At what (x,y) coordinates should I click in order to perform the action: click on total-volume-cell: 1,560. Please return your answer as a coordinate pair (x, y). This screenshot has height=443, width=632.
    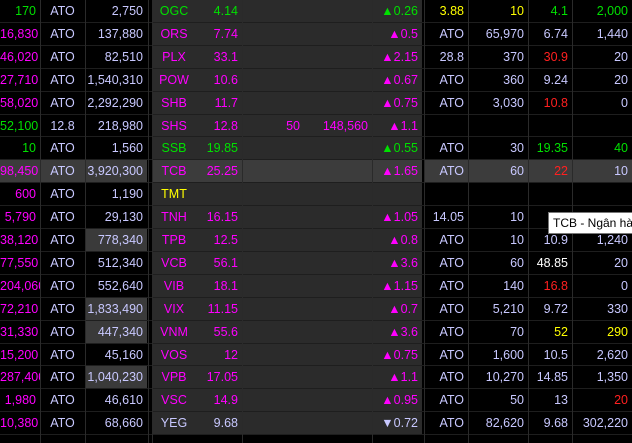
    Looking at the image, I should click on (127, 148).